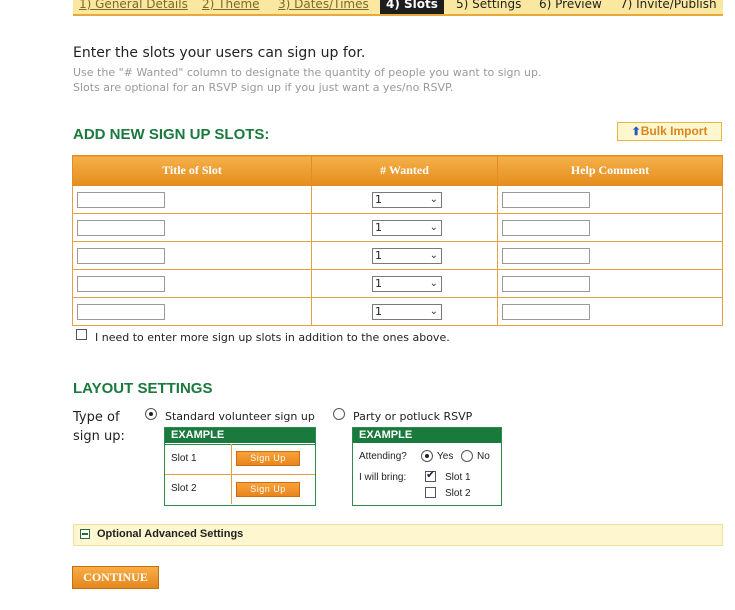 The image size is (735, 610). Describe the element at coordinates (240, 416) in the screenshot. I see `standard-signup-label: Standard volunteer sign up` at that location.